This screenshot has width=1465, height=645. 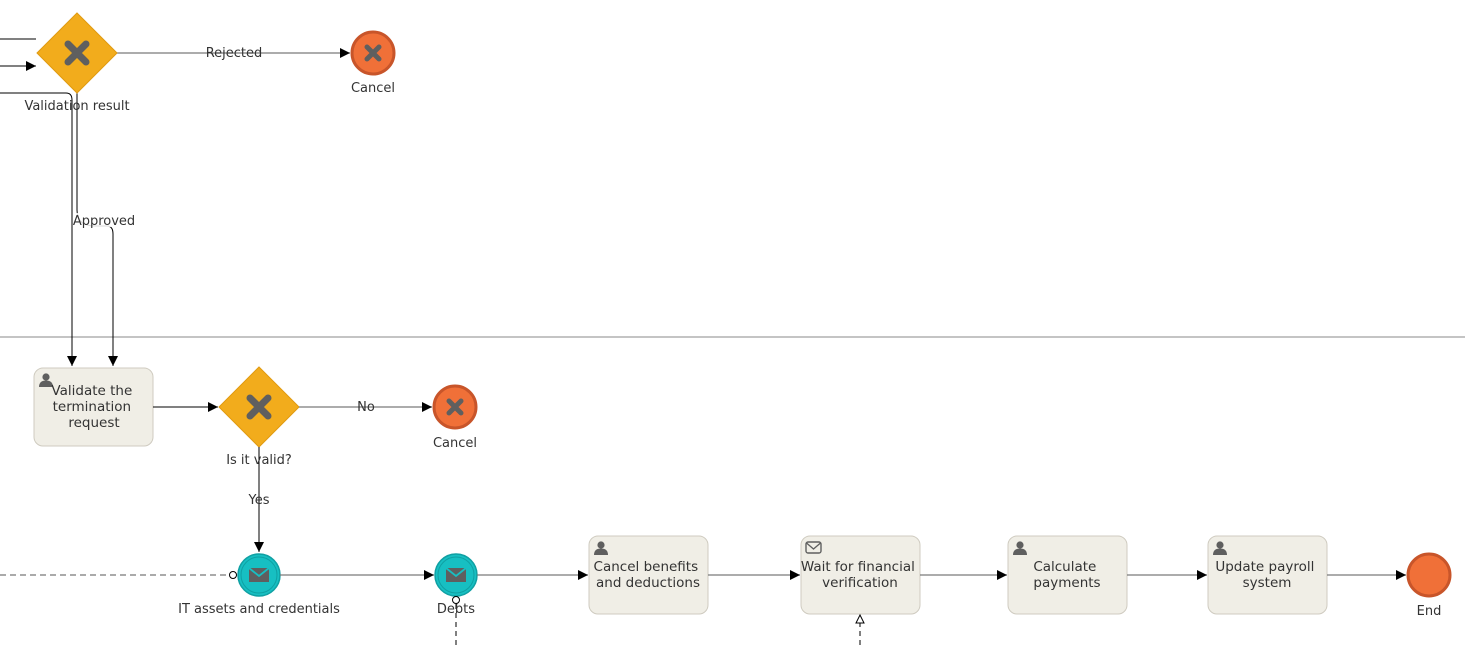 I want to click on task-wait-financial-verification: Wait for financial verification, so click(x=860, y=575).